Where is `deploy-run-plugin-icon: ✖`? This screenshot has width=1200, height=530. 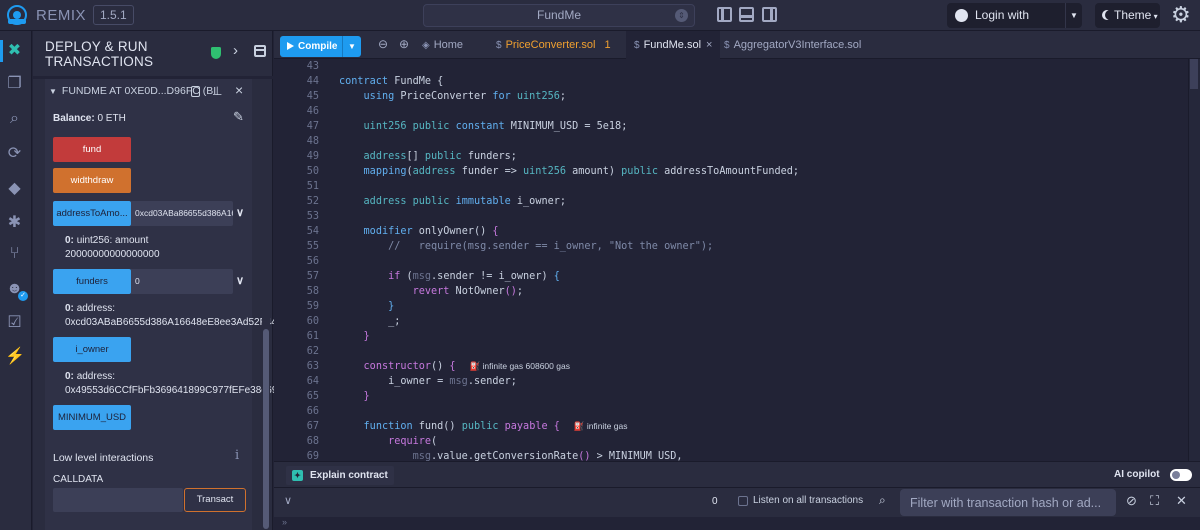 deploy-run-plugin-icon: ✖ is located at coordinates (14, 50).